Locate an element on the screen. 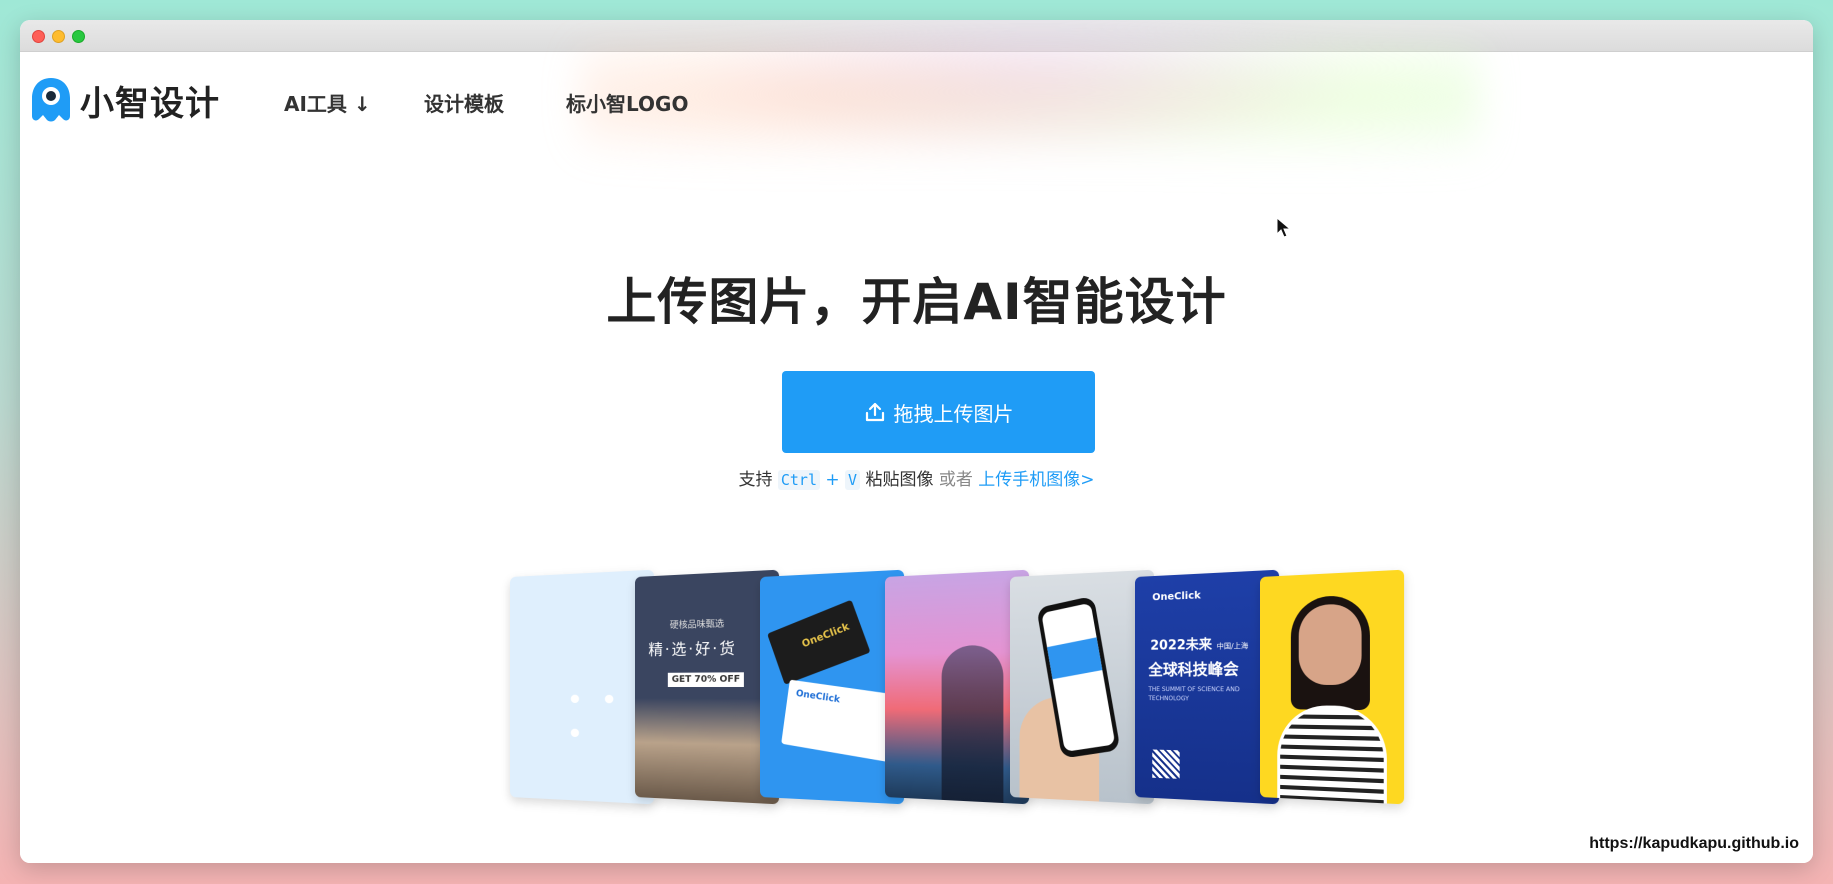 The image size is (1833, 884). watermark-url: https://kapudkapu.github.io is located at coordinates (1694, 843).